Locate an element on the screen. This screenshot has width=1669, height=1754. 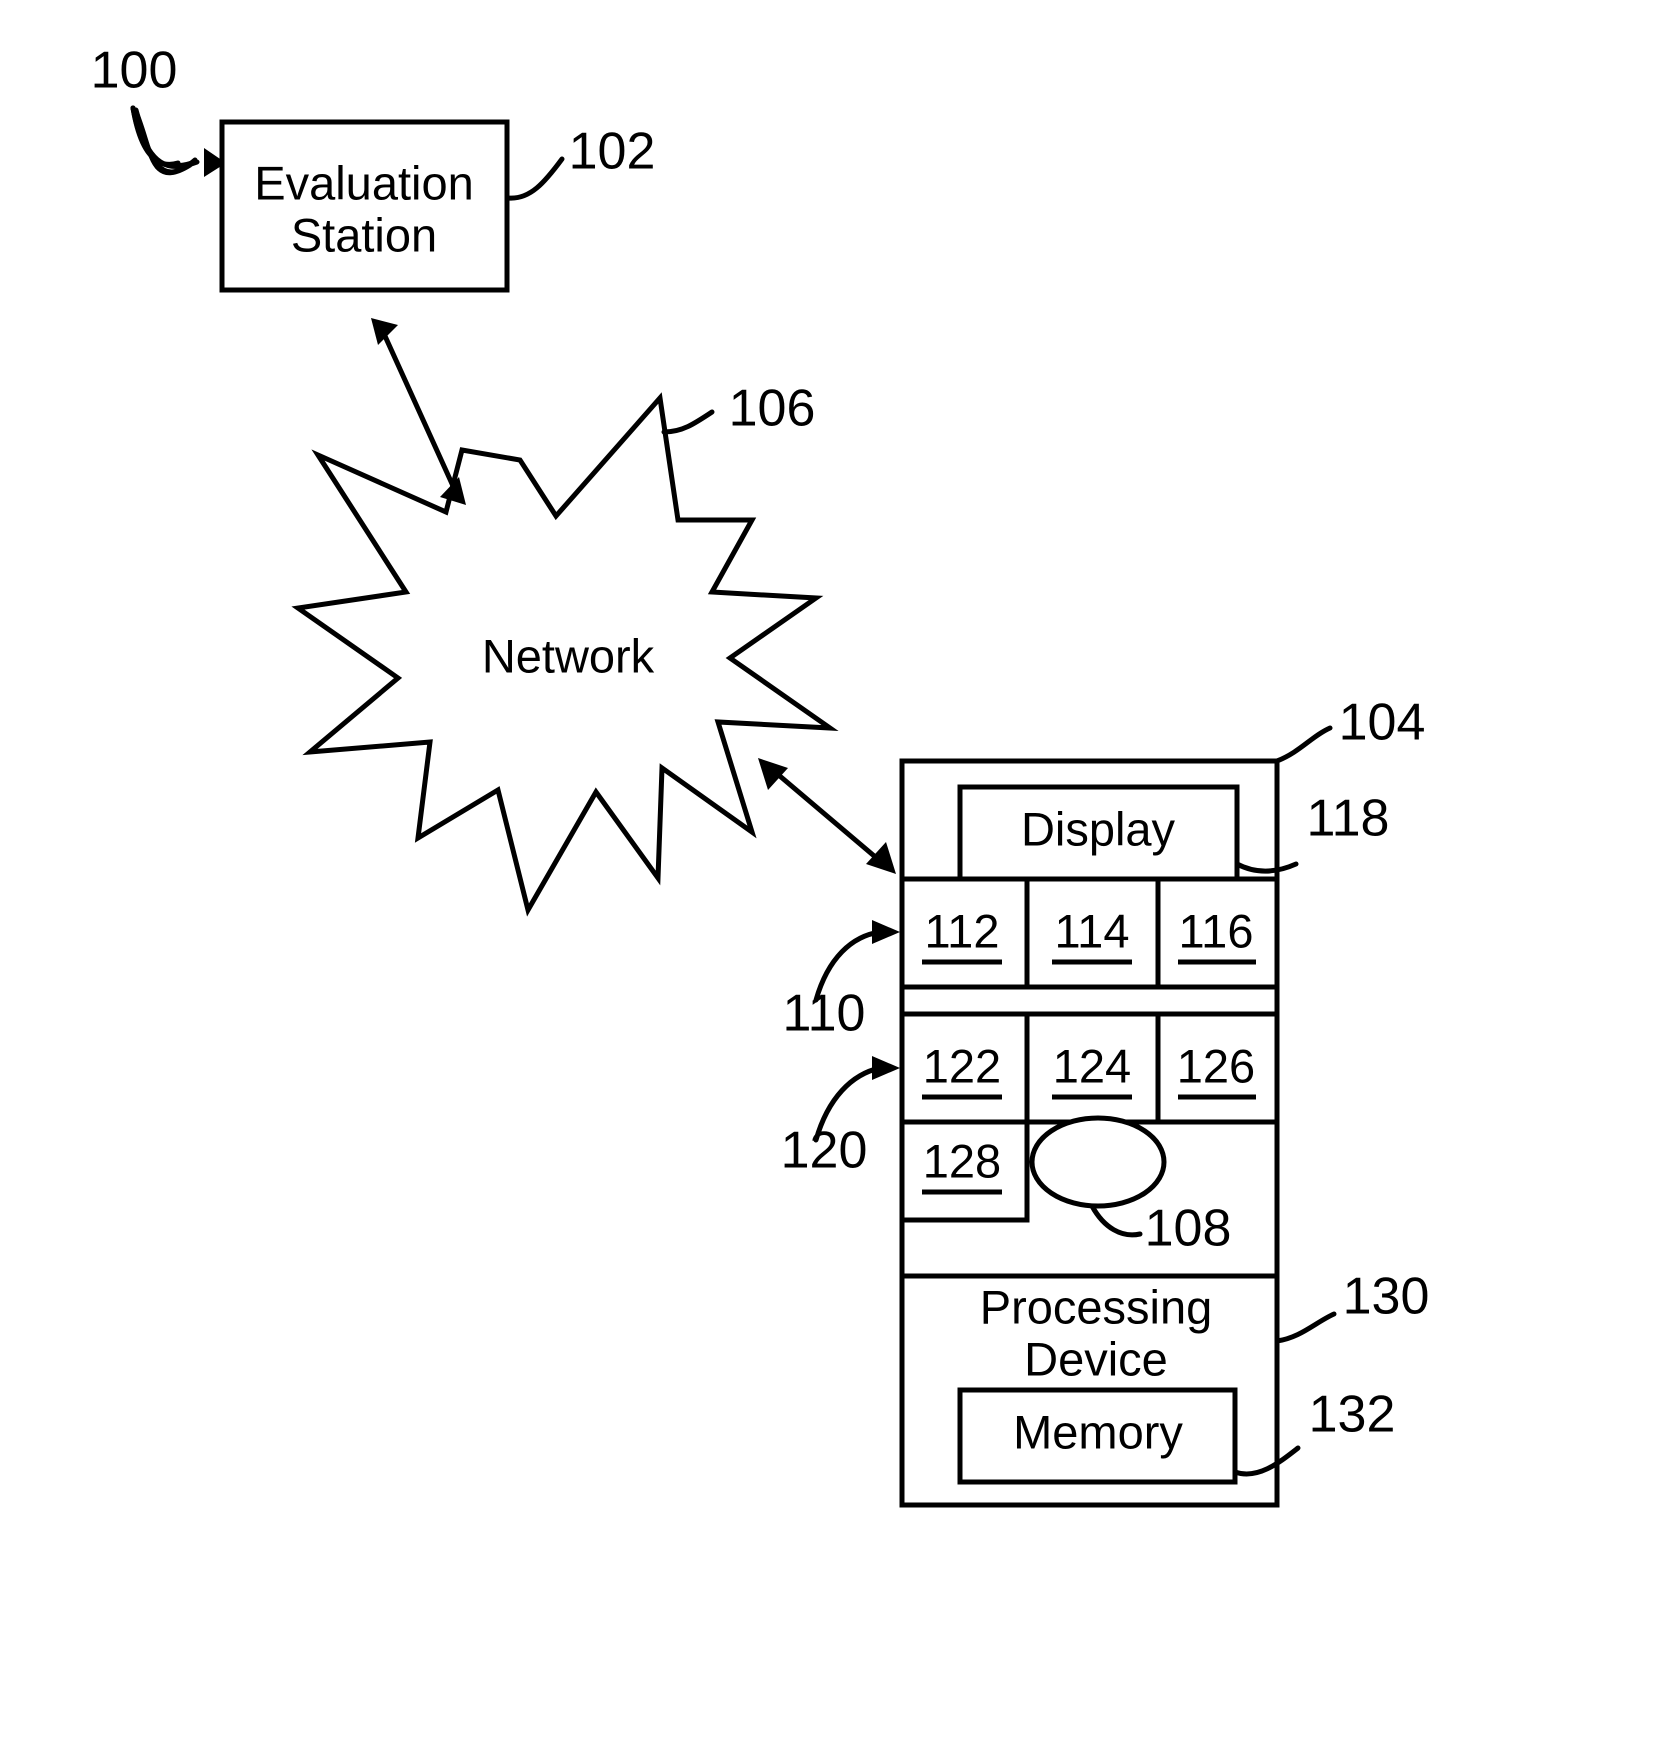
ref-120: 120 is located at coordinates (824, 1151).